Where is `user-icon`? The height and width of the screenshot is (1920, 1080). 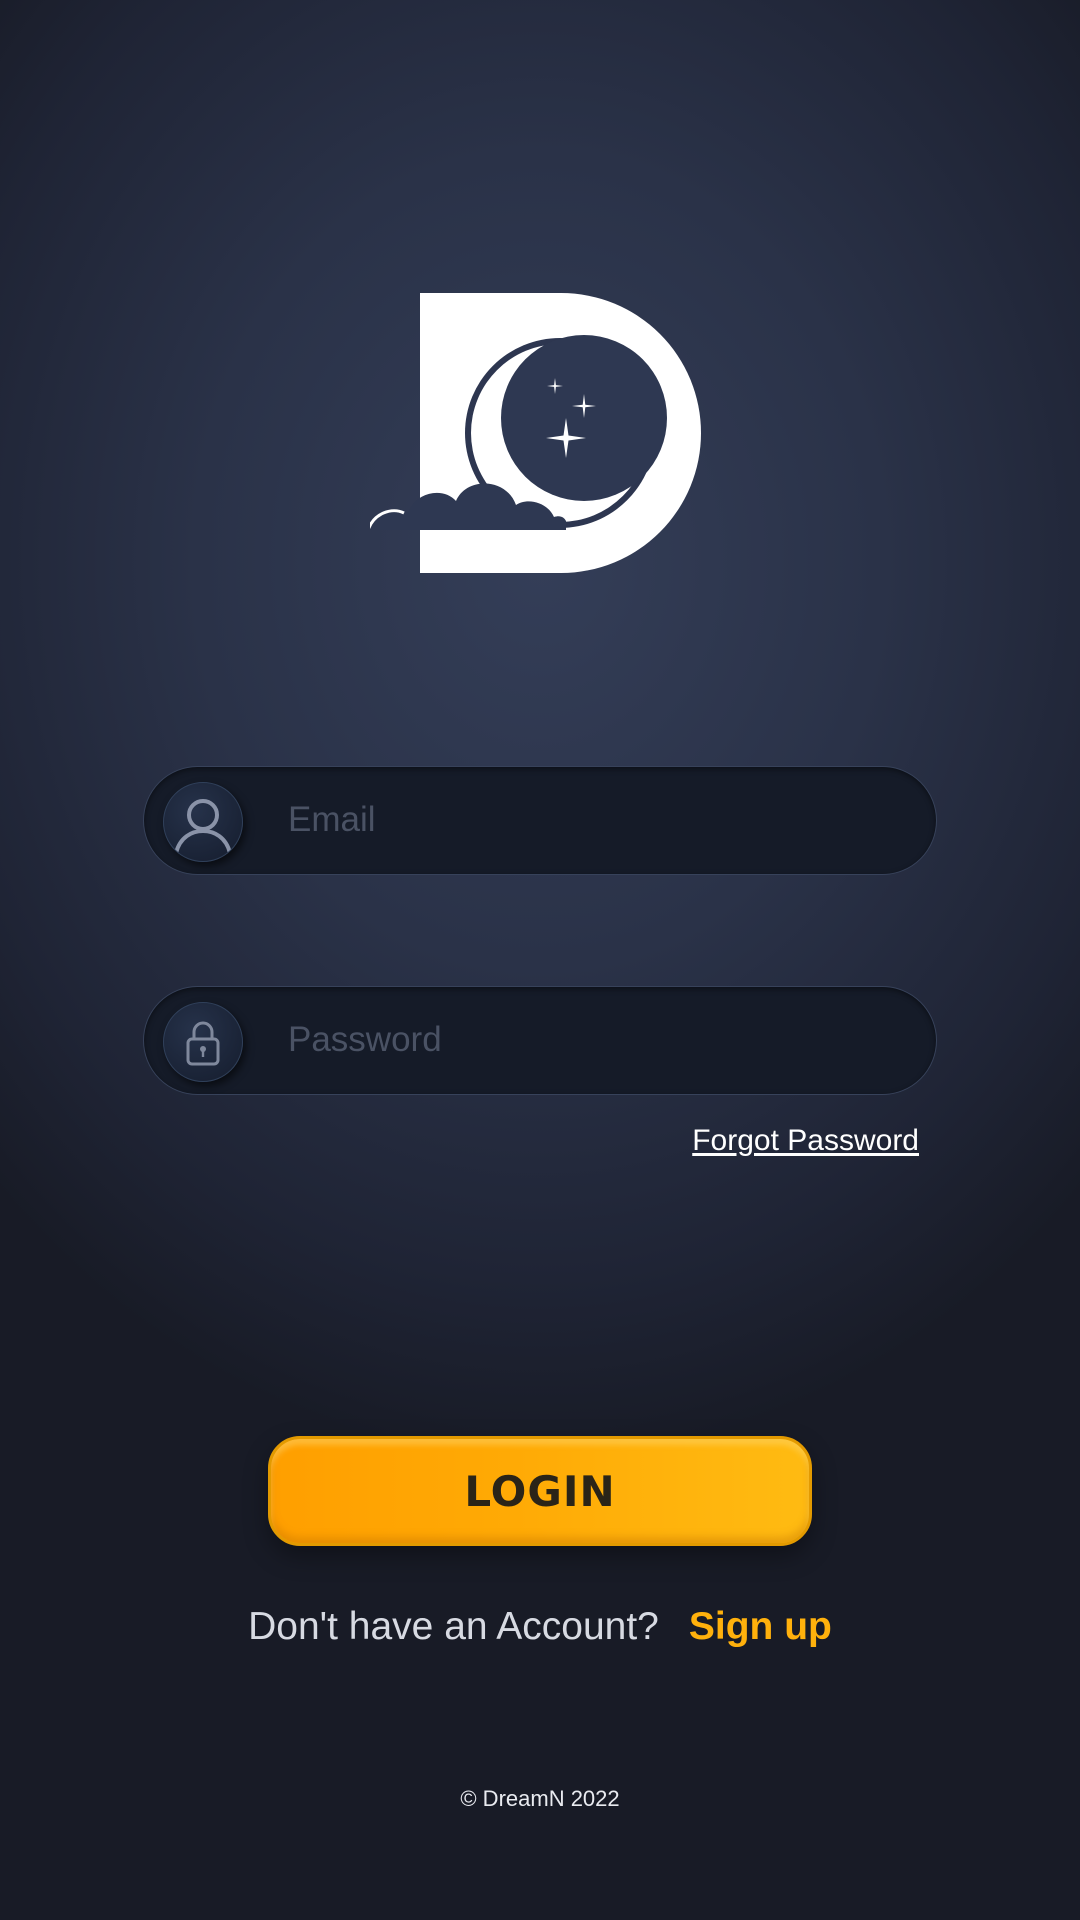 user-icon is located at coordinates (203, 822).